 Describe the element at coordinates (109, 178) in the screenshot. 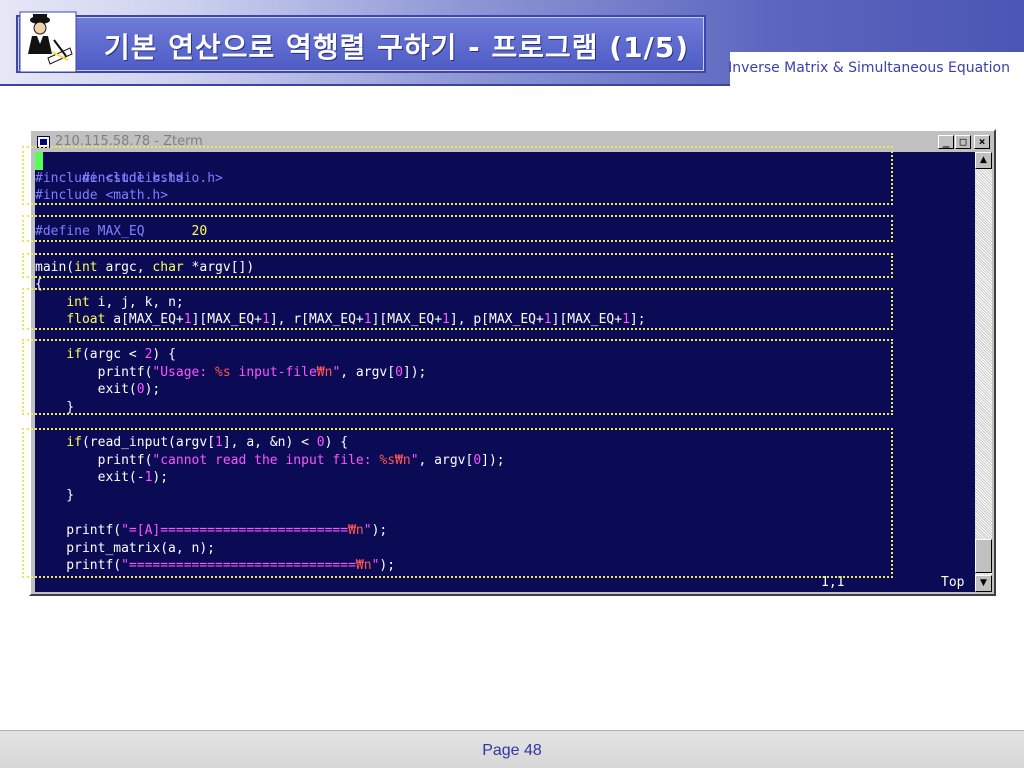

I see `code-line-2: #include <stdlib.h>` at that location.